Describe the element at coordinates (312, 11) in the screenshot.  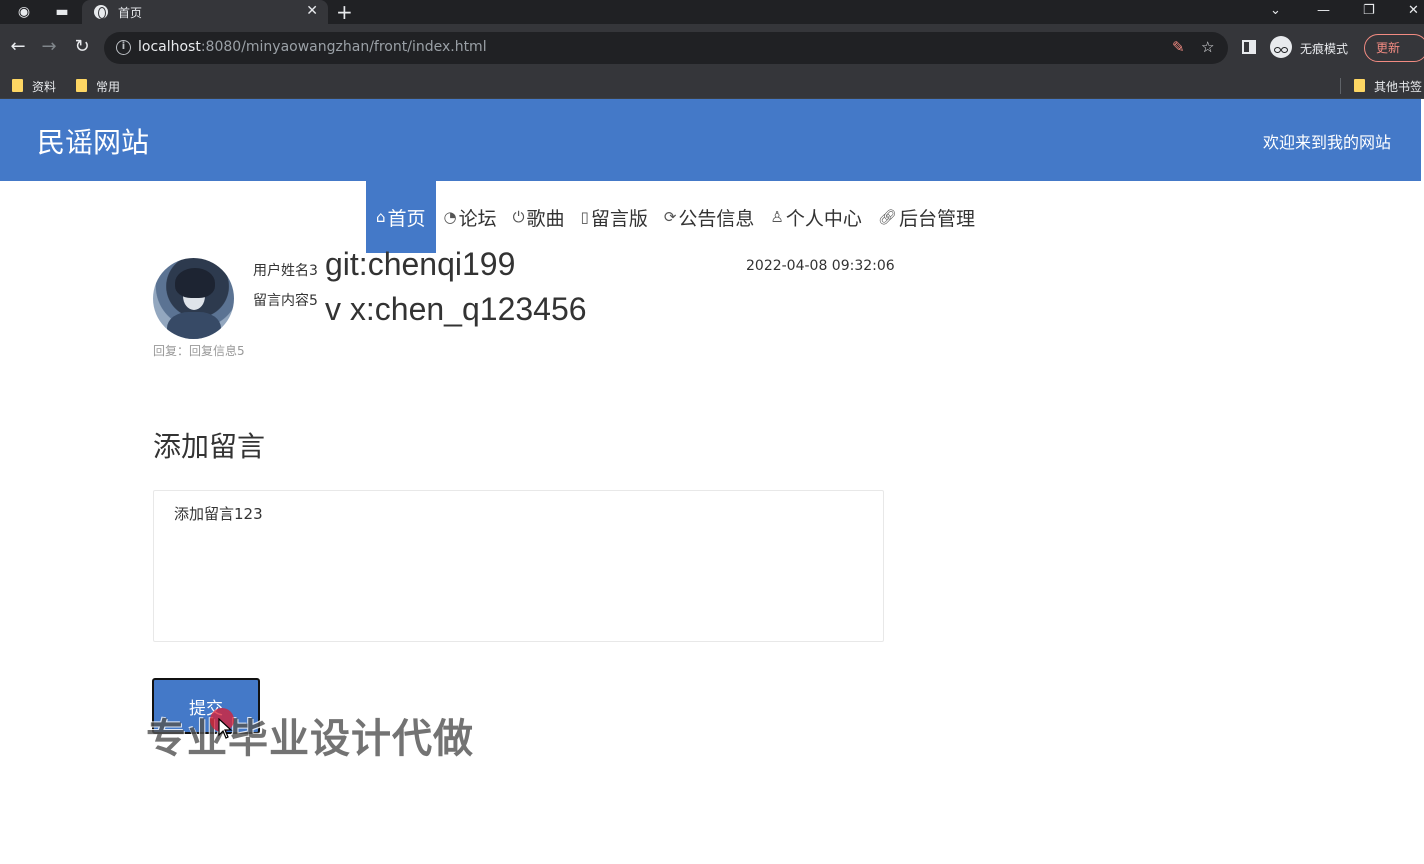
I see `close-tab-icon: ✕` at that location.